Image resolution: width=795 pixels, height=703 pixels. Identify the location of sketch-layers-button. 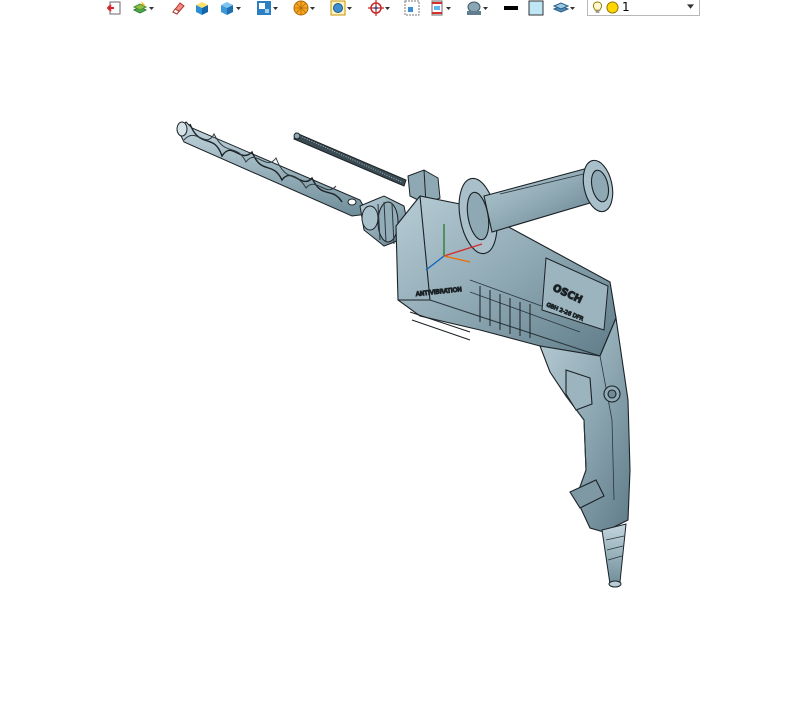
(143, 8).